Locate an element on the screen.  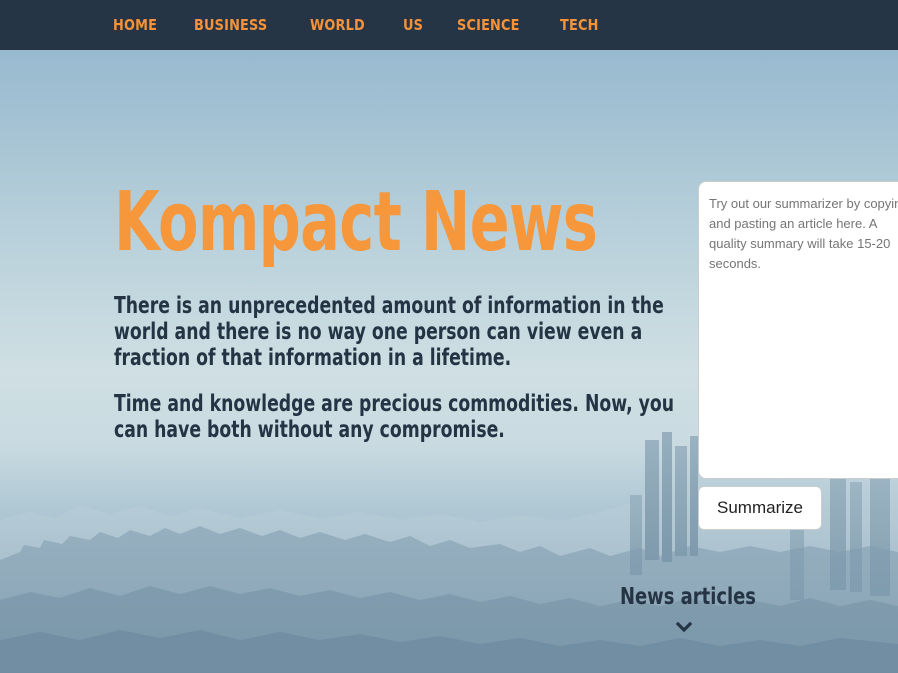
nav-item-home: HOME is located at coordinates (135, 25).